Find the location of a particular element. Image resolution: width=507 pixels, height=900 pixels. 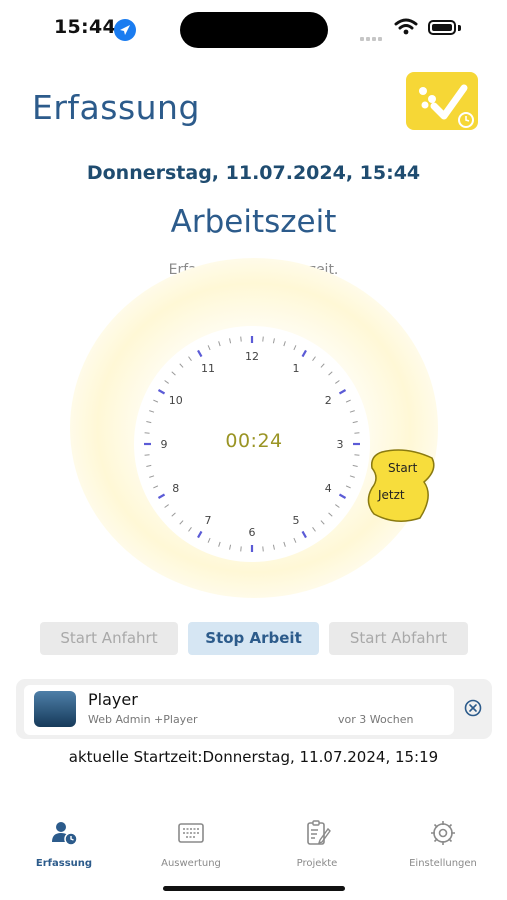

now-label: Jetzt is located at coordinates (391, 495).